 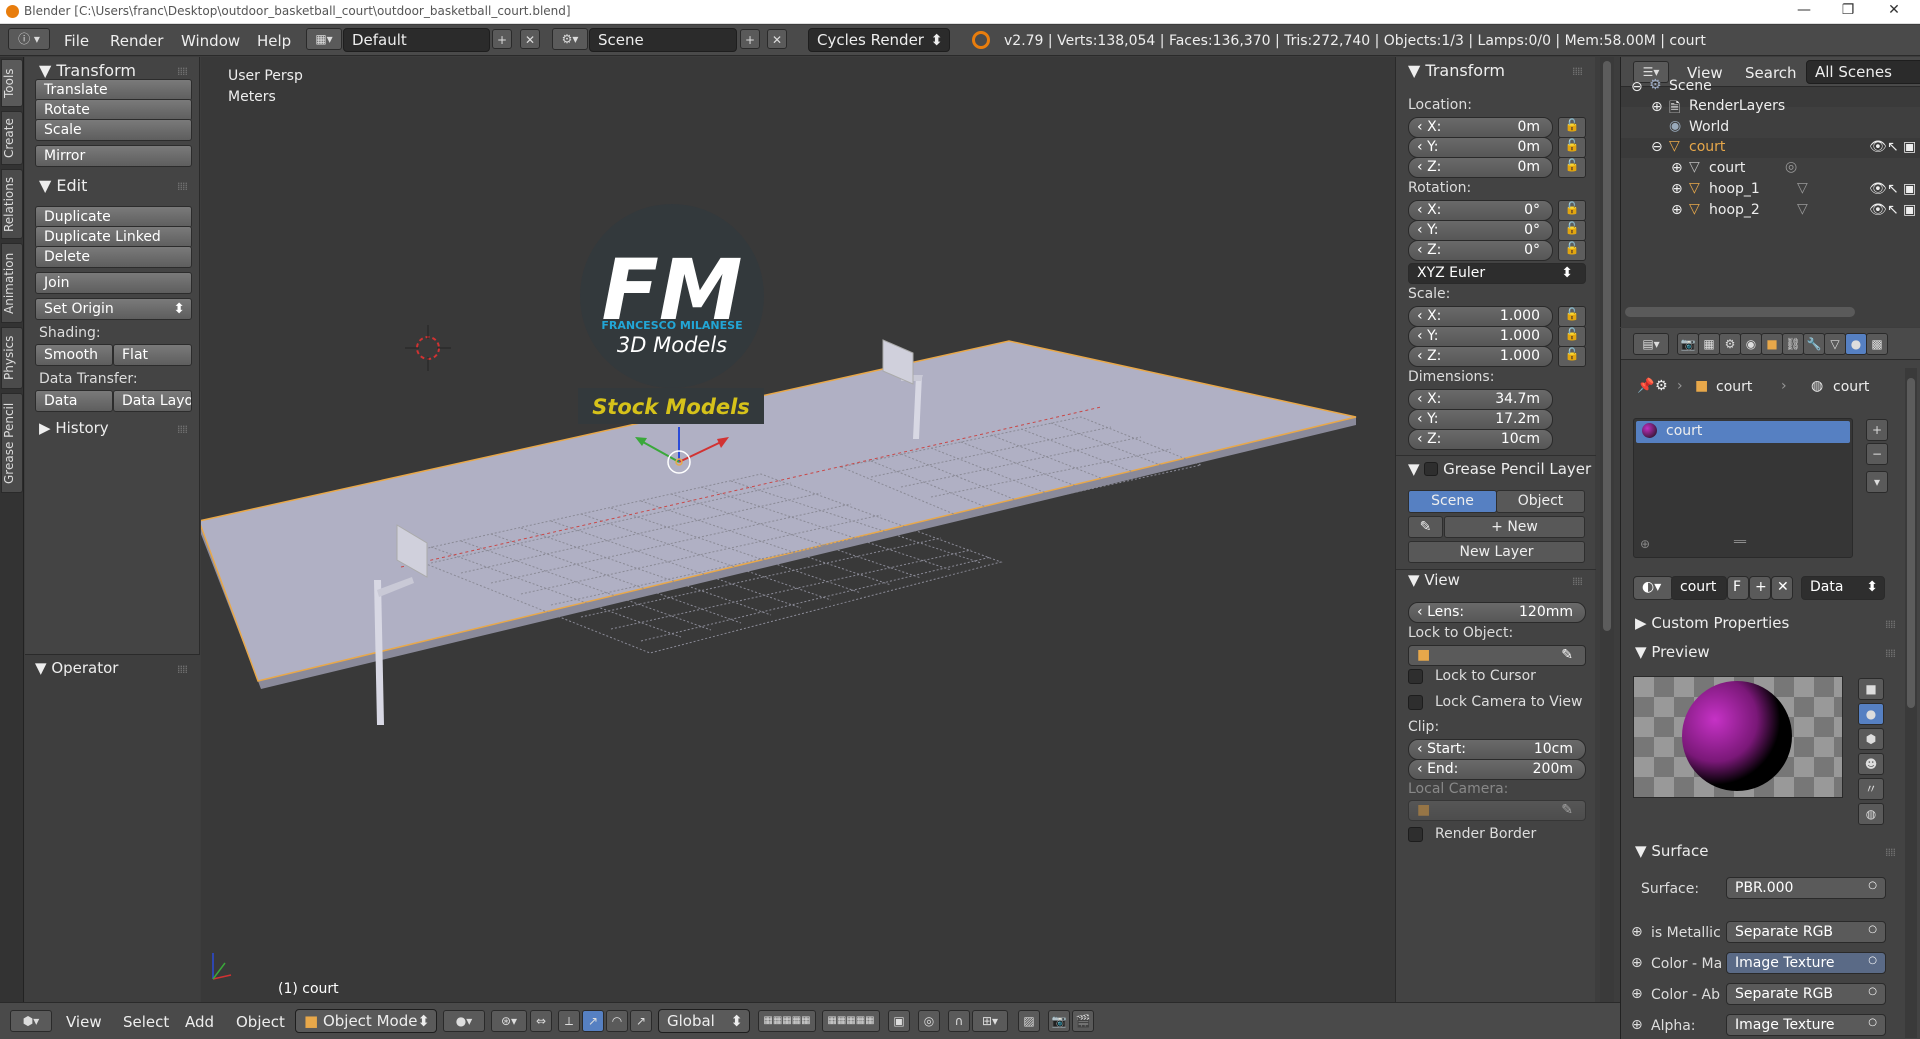 What do you see at coordinates (959, 1021) in the screenshot?
I see `snap-magnet-icon: ∩` at bounding box center [959, 1021].